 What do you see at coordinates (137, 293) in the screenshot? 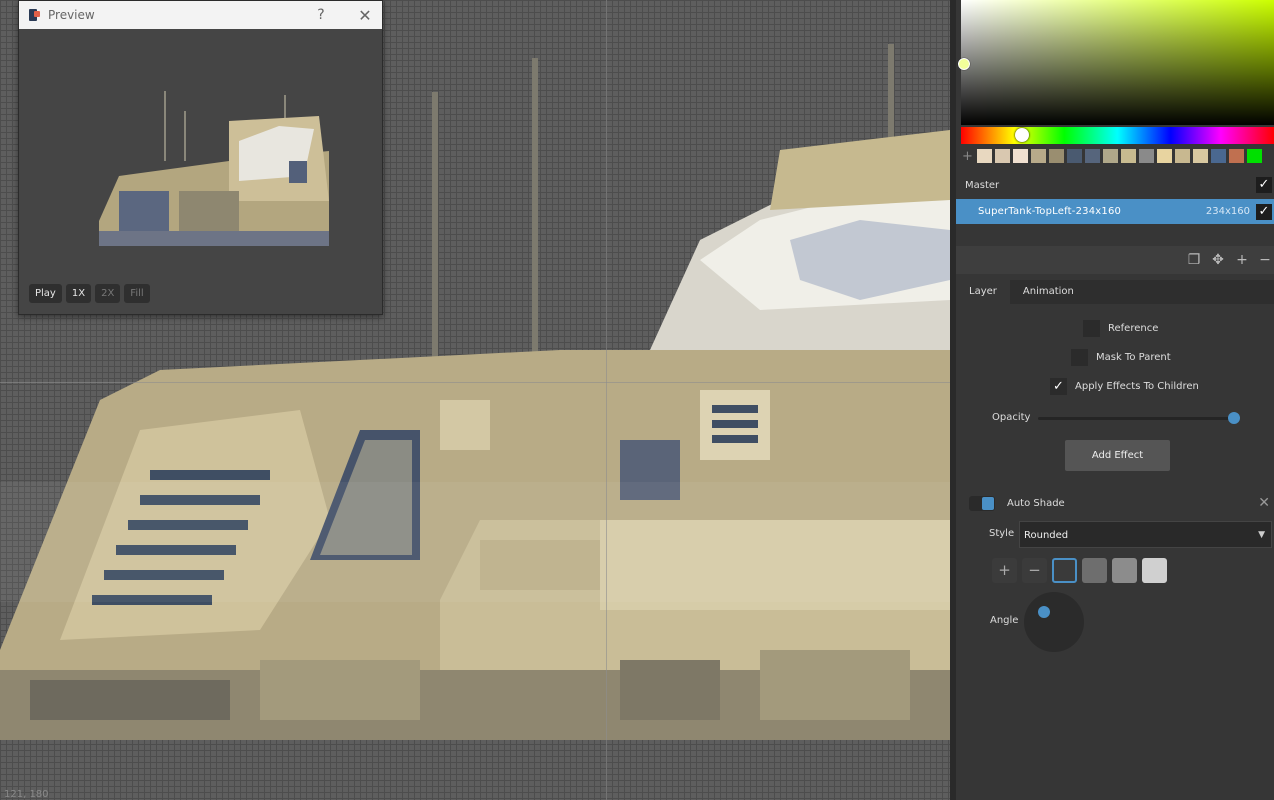
I see `fill-button: Fill` at bounding box center [137, 293].